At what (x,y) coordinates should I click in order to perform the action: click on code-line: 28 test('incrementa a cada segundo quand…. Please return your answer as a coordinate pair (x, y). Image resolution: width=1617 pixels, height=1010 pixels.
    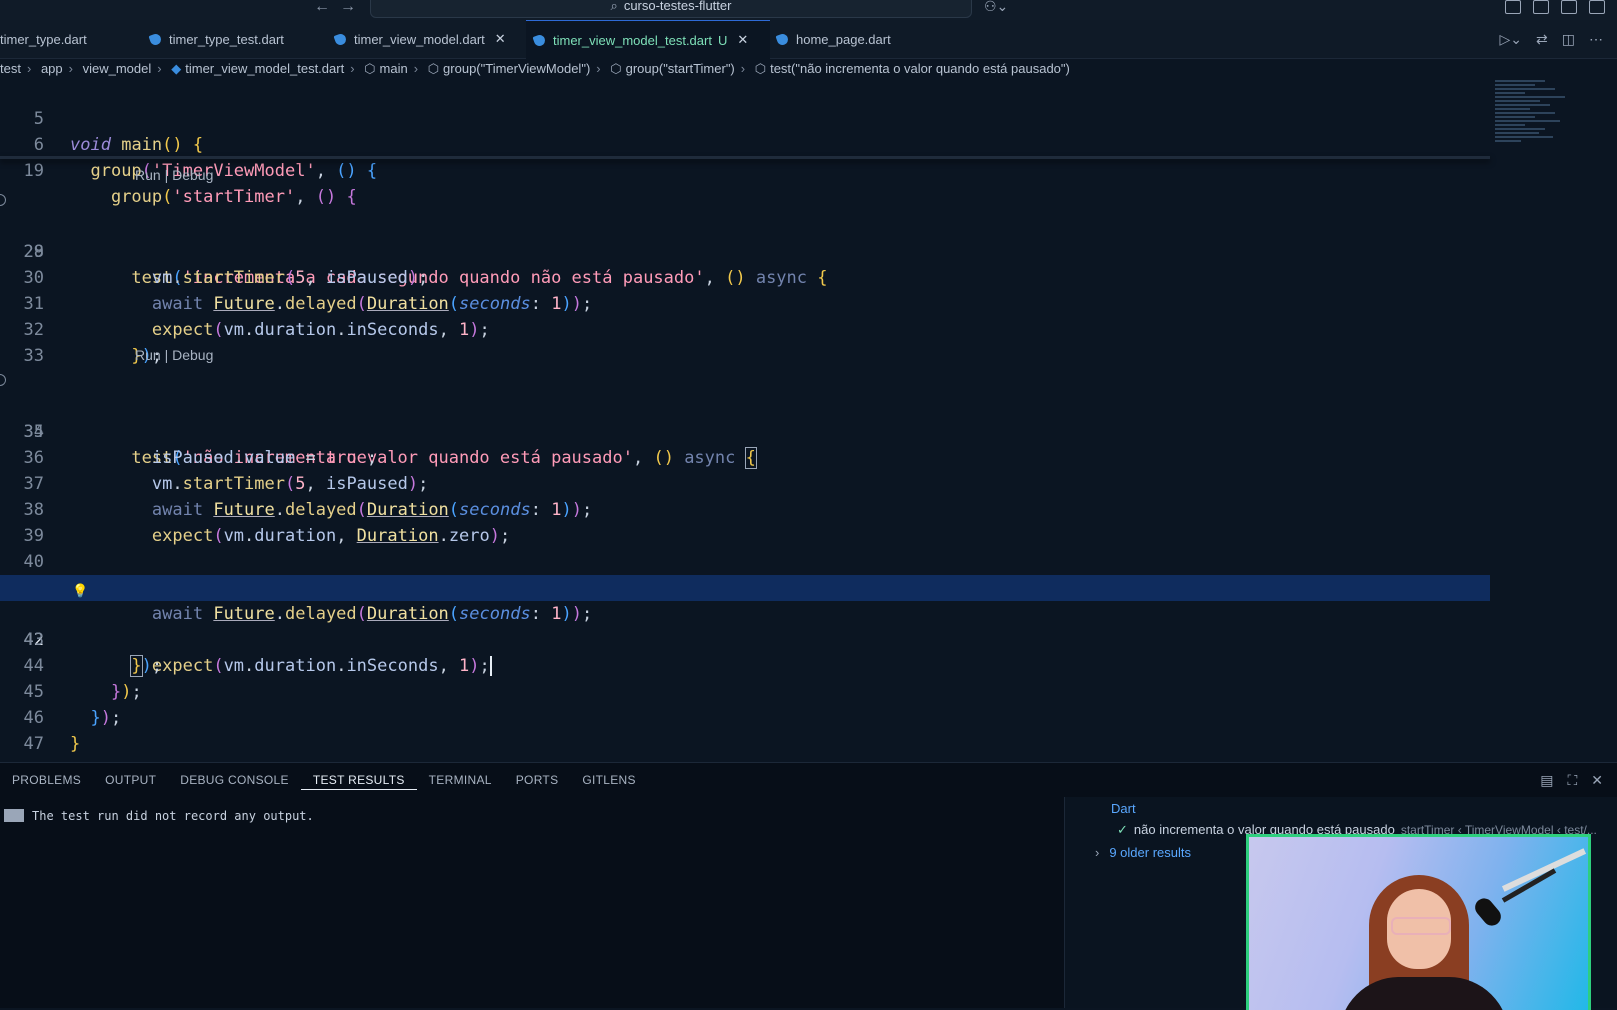
    Looking at the image, I should click on (745, 237).